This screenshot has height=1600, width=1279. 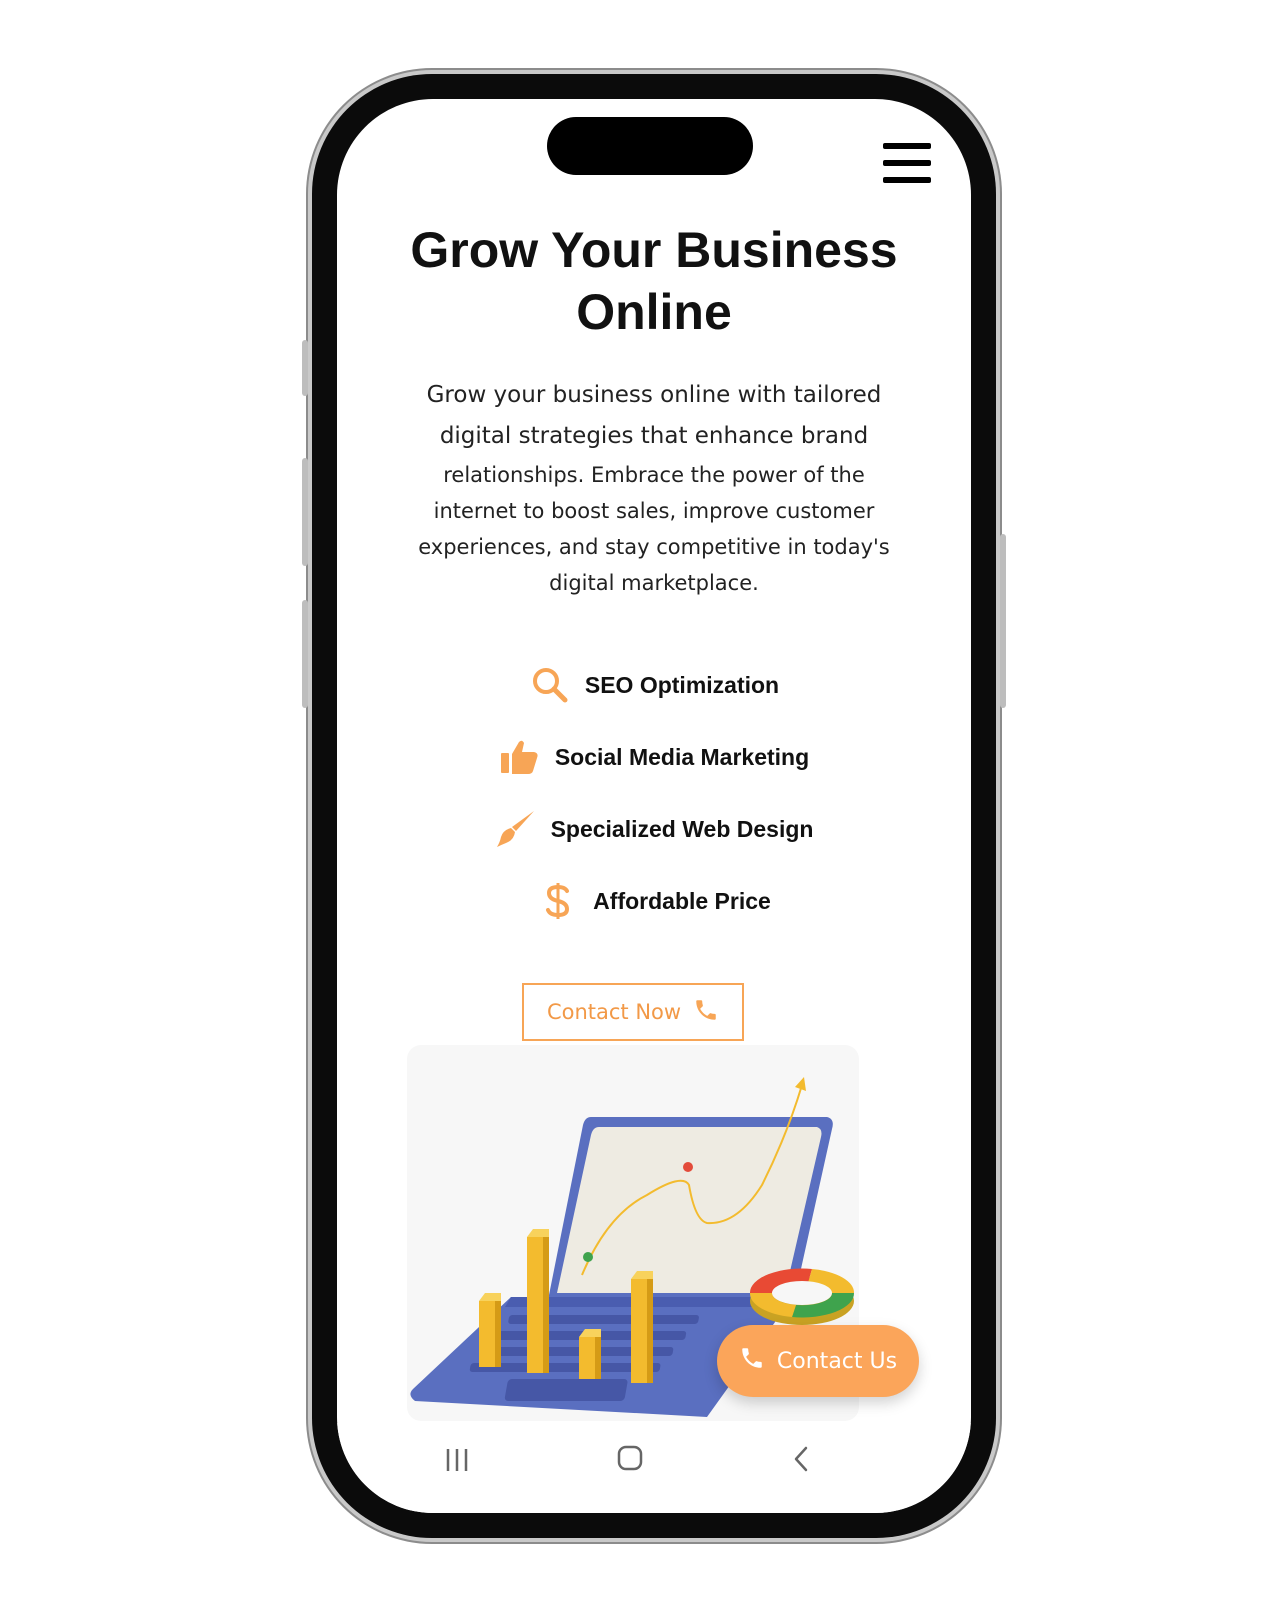 What do you see at coordinates (520, 757) in the screenshot?
I see `thumbs-up-icon` at bounding box center [520, 757].